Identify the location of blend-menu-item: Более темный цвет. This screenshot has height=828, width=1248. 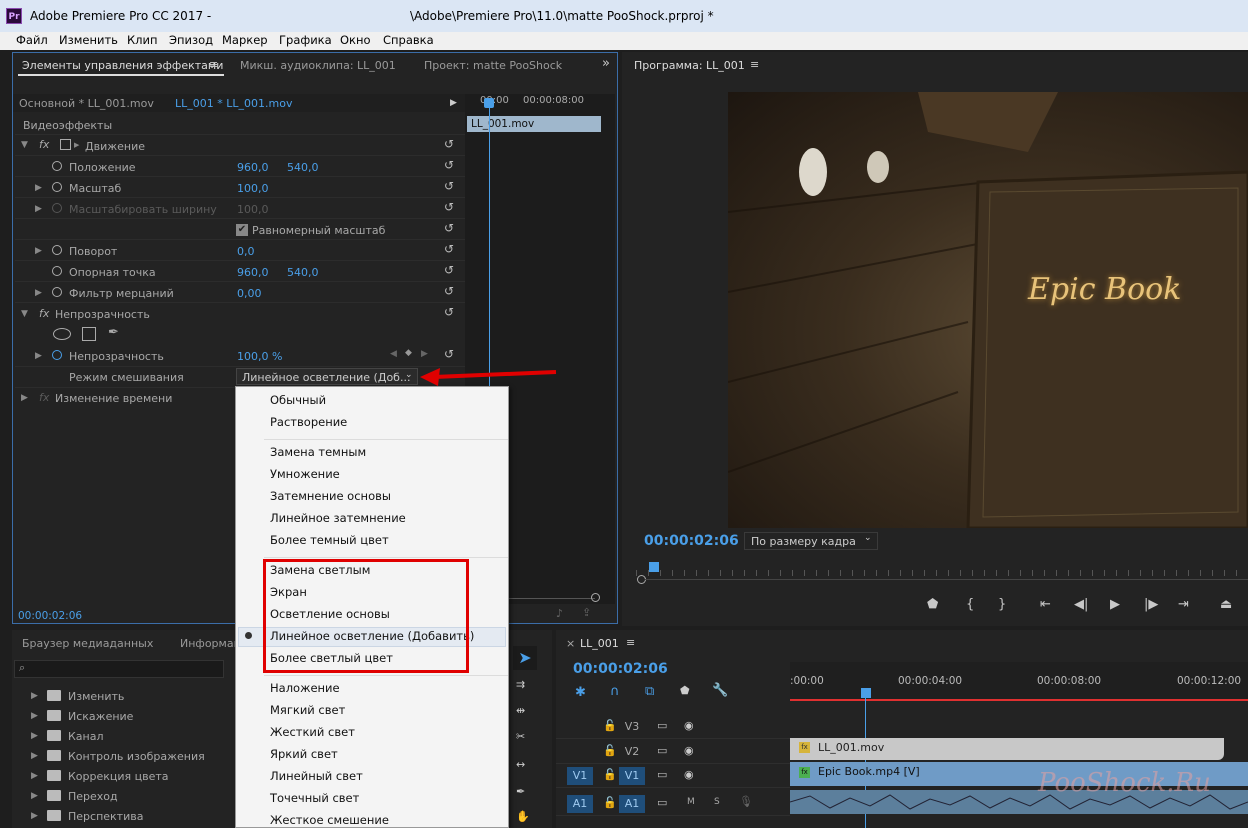
(329, 540).